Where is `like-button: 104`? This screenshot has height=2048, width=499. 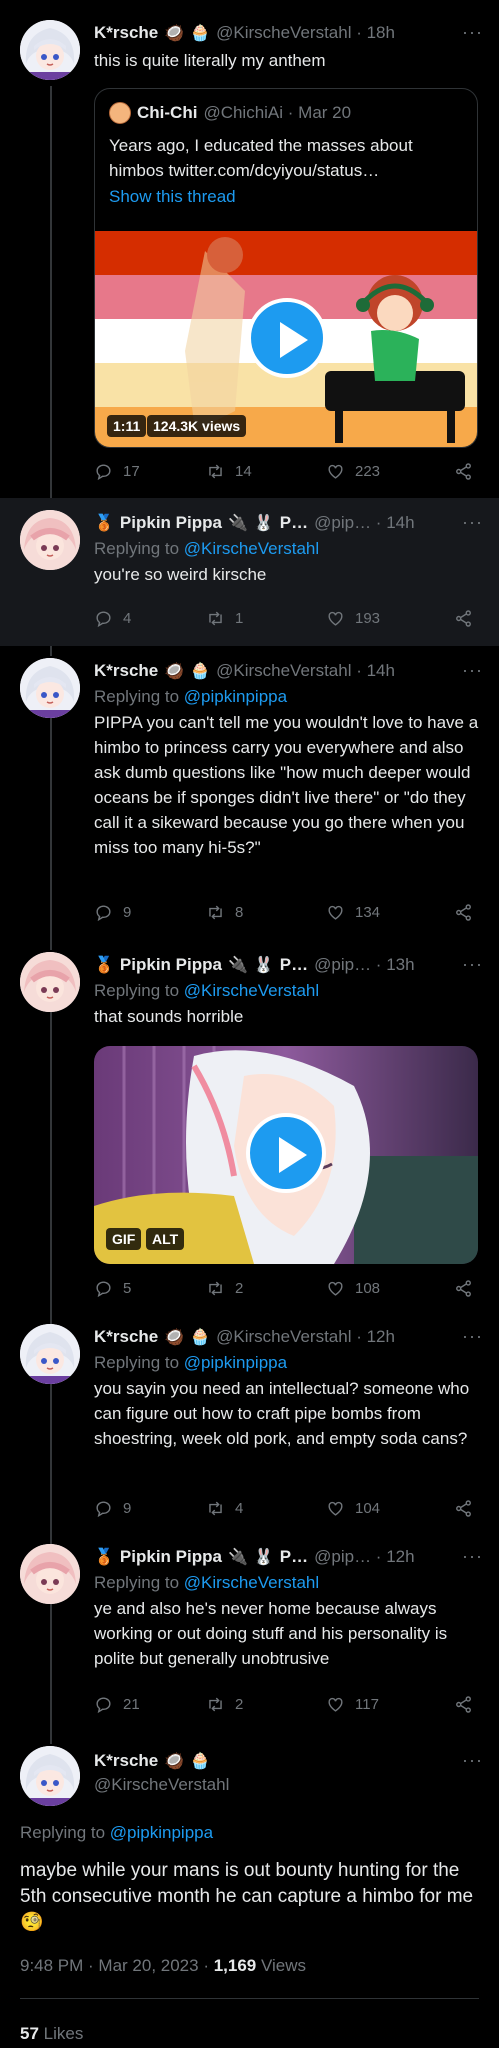 like-button: 104 is located at coordinates (353, 1508).